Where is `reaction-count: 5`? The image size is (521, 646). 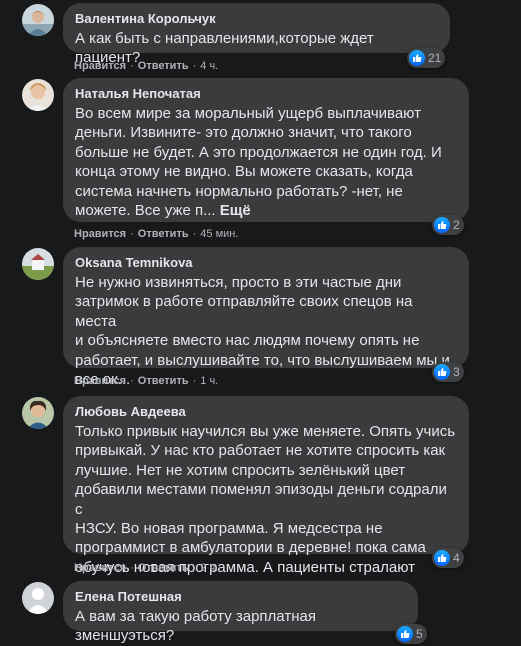
reaction-count: 5 is located at coordinates (419, 634).